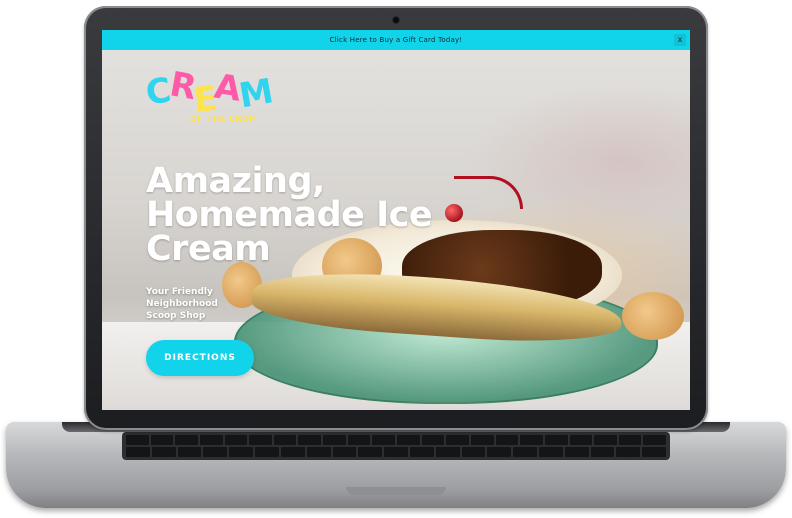 The image size is (792, 518). Describe the element at coordinates (208, 92) in the screenshot. I see `logo-wordmark: CREAM` at that location.